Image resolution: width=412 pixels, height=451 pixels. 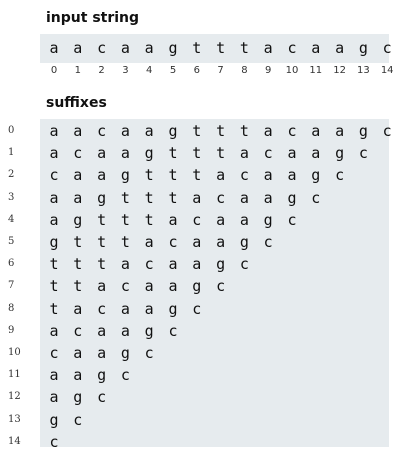 What do you see at coordinates (14, 375) in the screenshot?
I see `suffix-index-label: 11` at bounding box center [14, 375].